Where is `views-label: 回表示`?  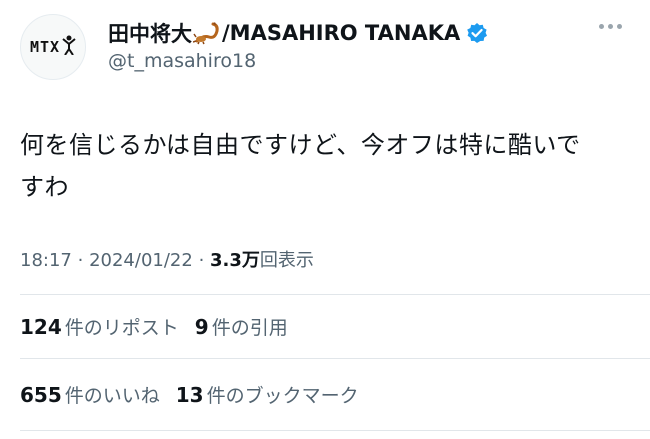
views-label: 回表示 is located at coordinates (286, 260).